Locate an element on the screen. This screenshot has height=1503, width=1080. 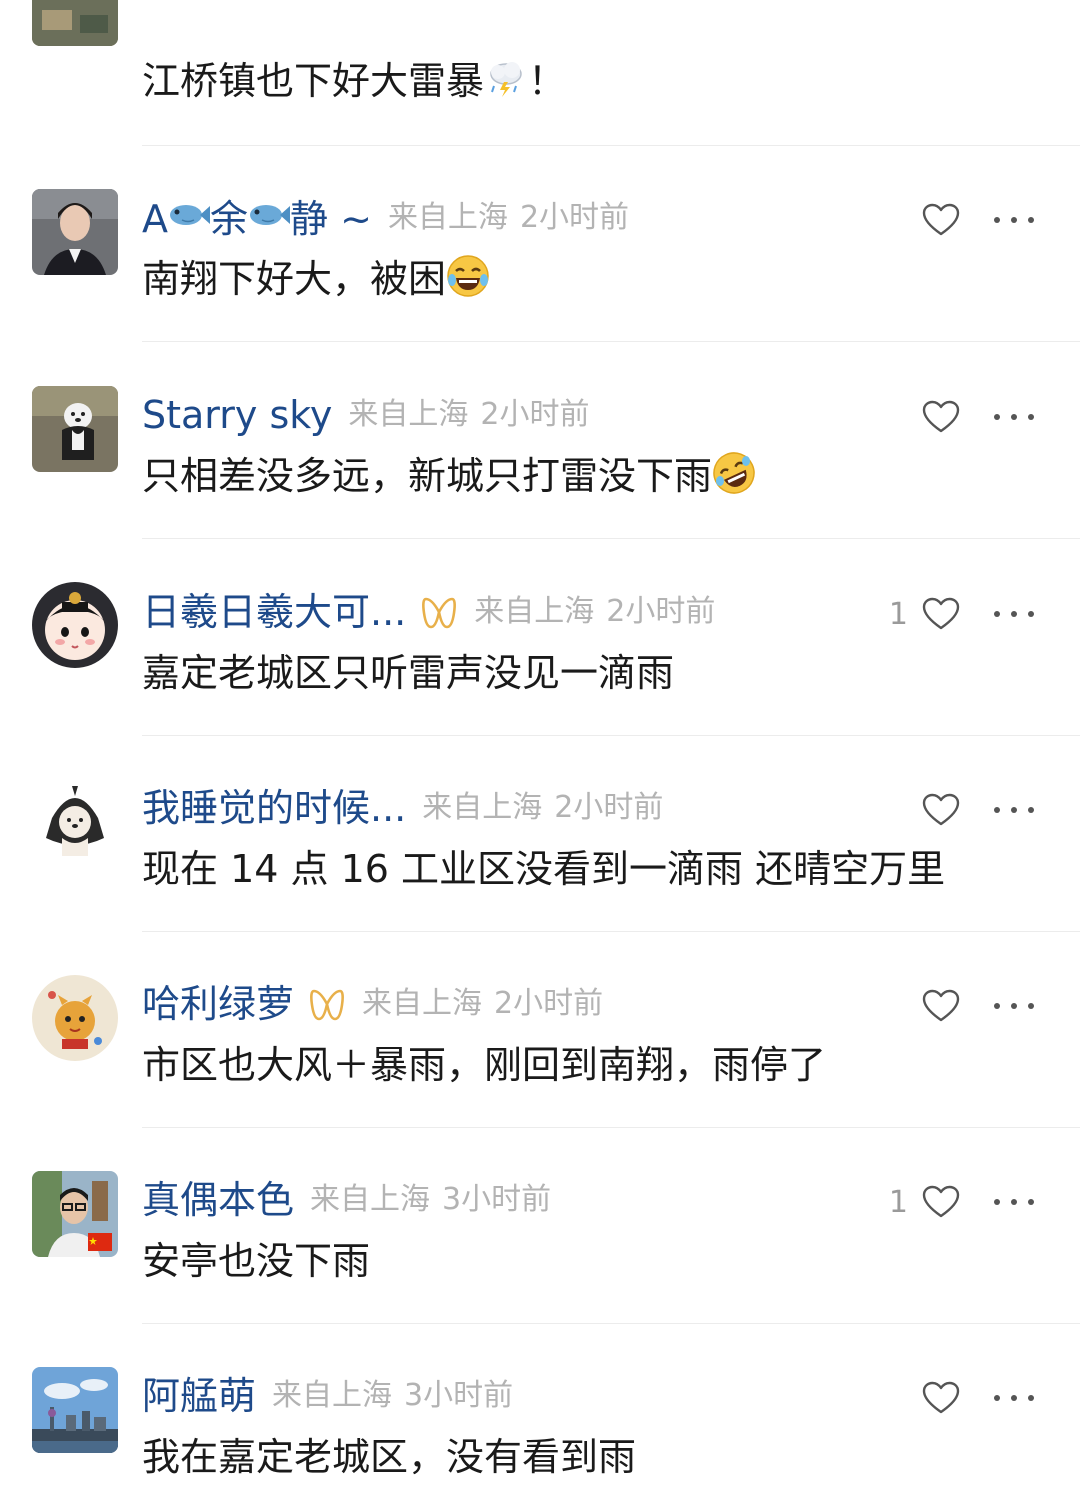
comment-text: 我在嘉定老城区，没有看到雨 is located at coordinates (389, 1457).